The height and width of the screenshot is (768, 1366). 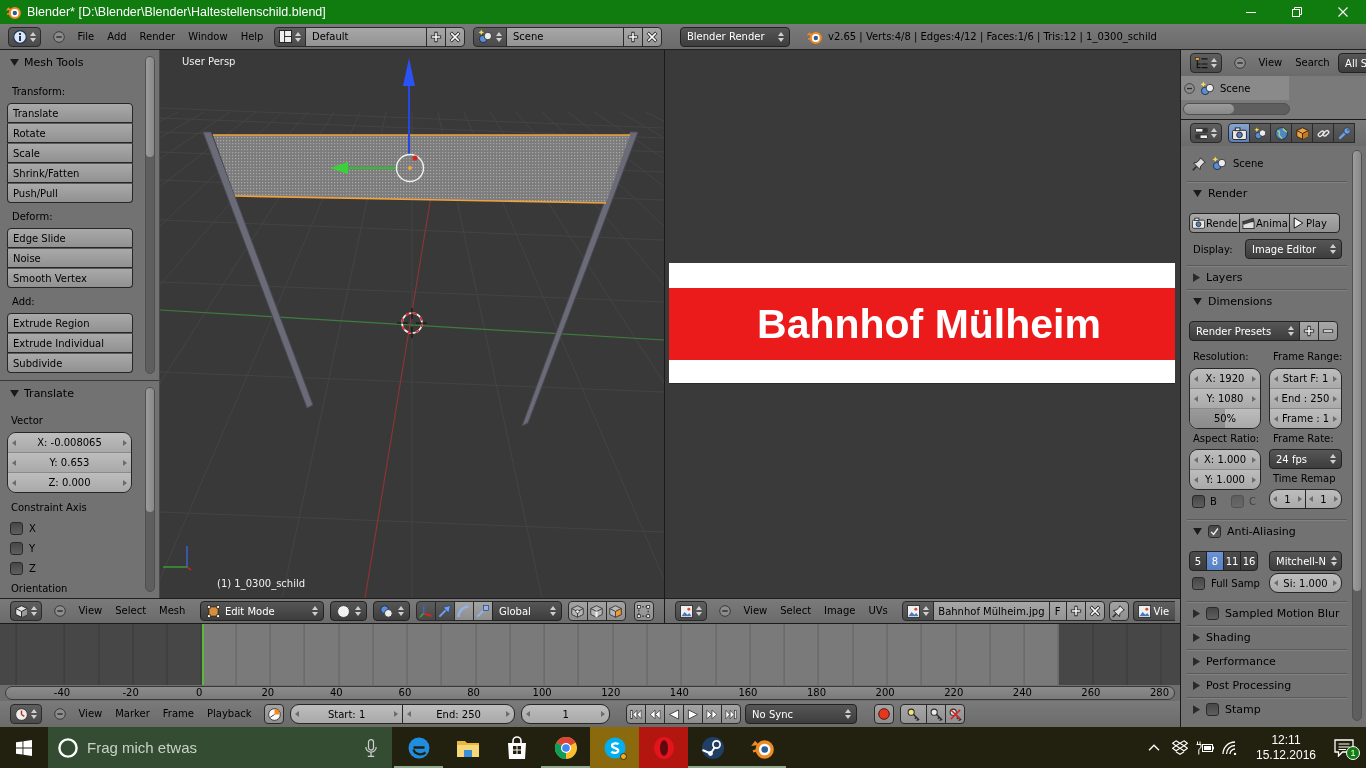 What do you see at coordinates (70, 258) in the screenshot?
I see `tool-button: Noise` at bounding box center [70, 258].